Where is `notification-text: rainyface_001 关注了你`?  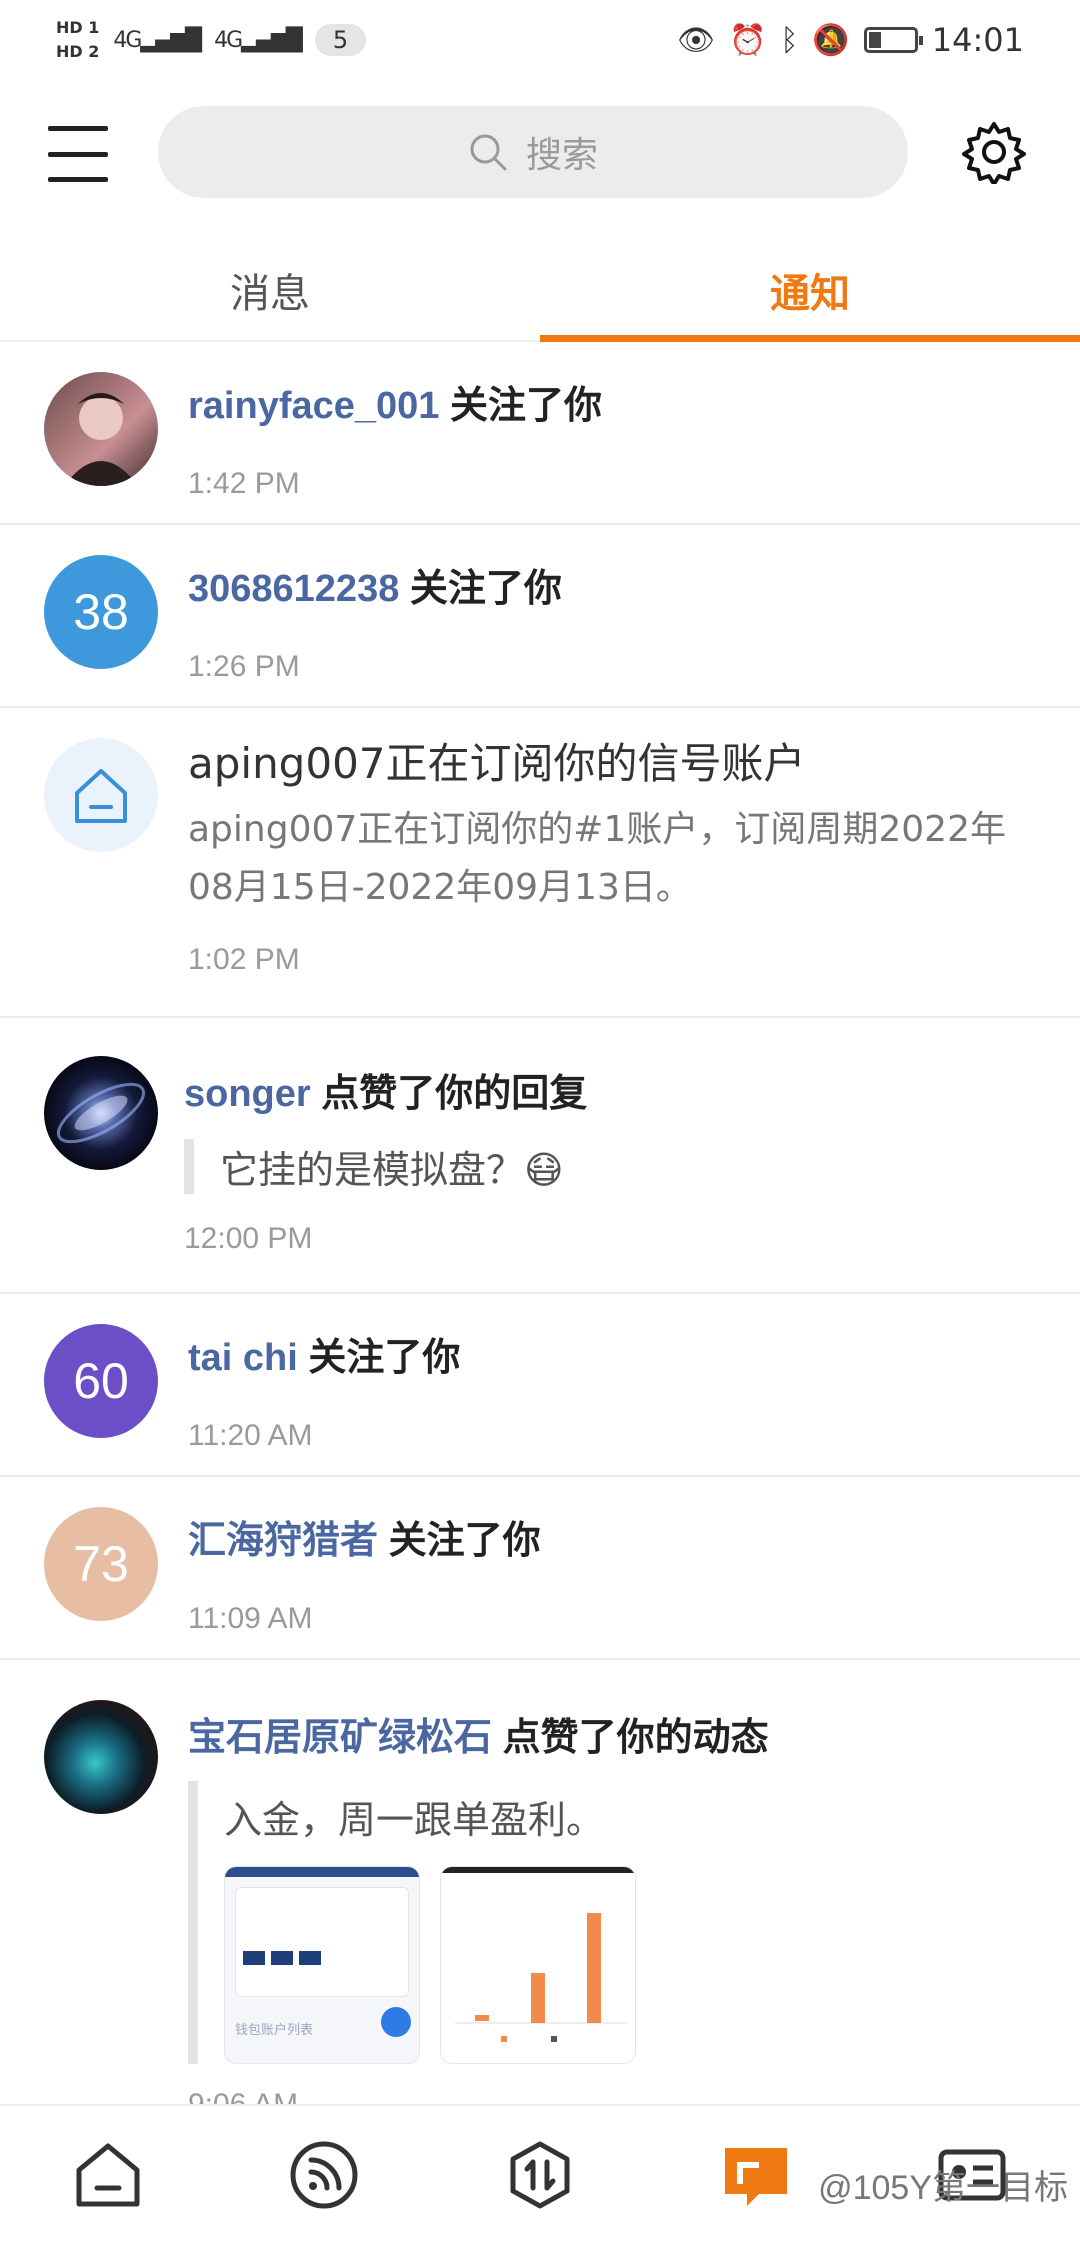 notification-text: rainyface_001 关注了你 is located at coordinates (614, 401).